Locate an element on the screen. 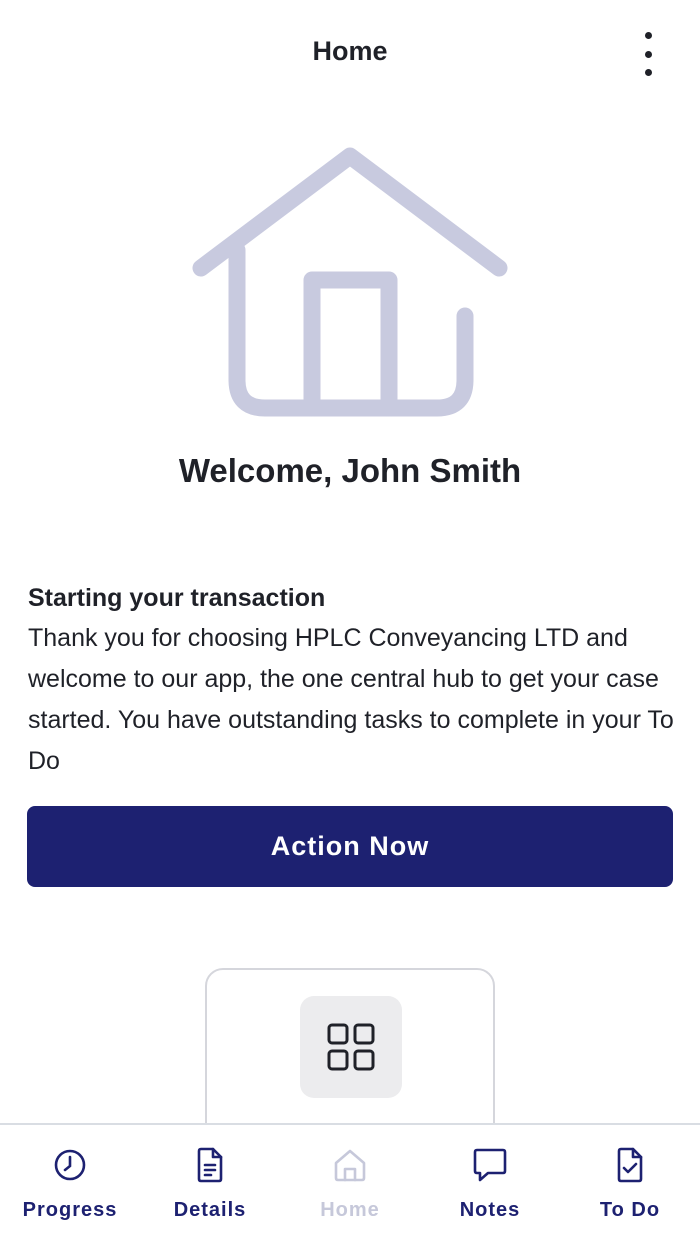 The image size is (700, 1244). card-icon-tile is located at coordinates (351, 1047).